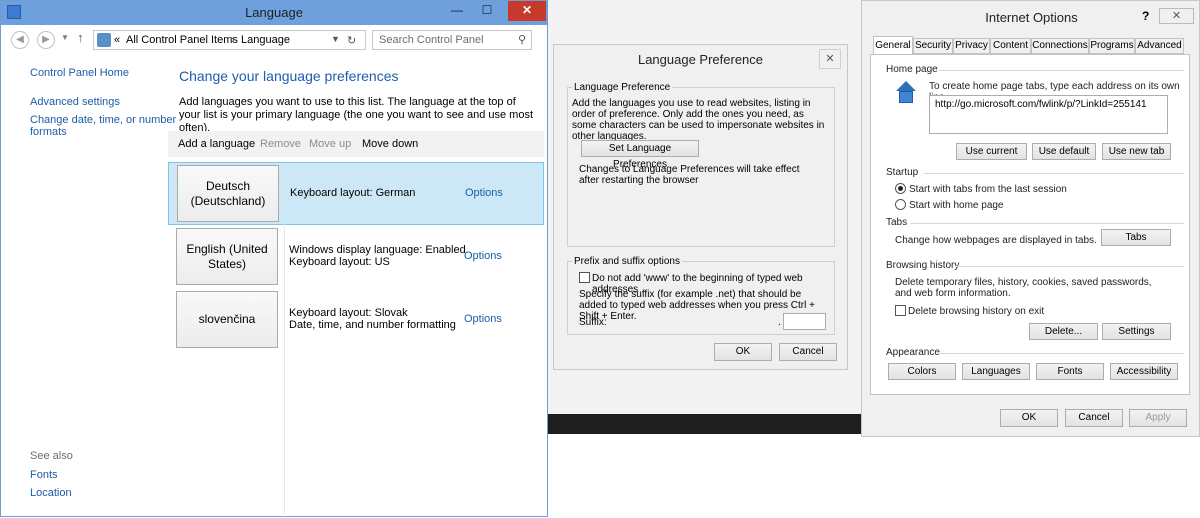 Image resolution: width=1200 pixels, height=518 pixels. Describe the element at coordinates (228, 193) in the screenshot. I see `language-name: Deutsch (Deutschland)` at that location.